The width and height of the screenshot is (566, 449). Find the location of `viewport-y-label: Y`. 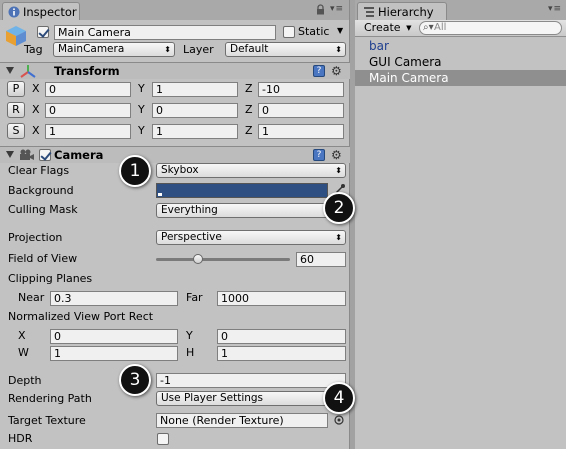

viewport-y-label: Y is located at coordinates (189, 335).